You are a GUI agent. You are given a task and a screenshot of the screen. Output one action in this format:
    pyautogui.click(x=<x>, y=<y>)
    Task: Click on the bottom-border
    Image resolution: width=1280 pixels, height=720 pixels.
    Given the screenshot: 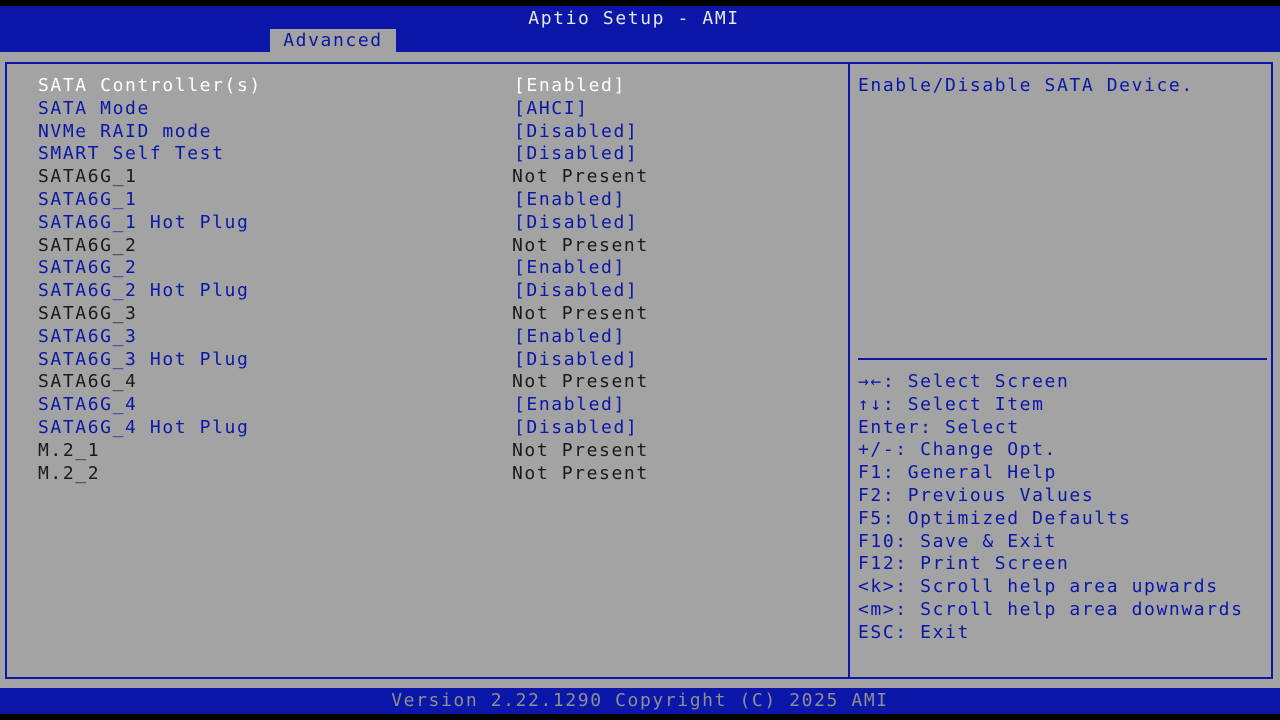 What is the action you would take?
    pyautogui.click(x=640, y=717)
    